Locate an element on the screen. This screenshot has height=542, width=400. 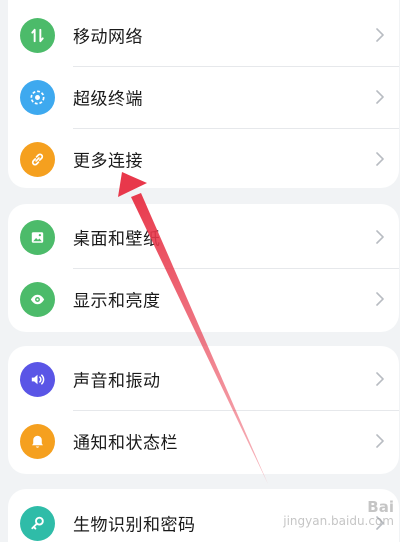
super-device-icon is located at coordinates (37, 97).